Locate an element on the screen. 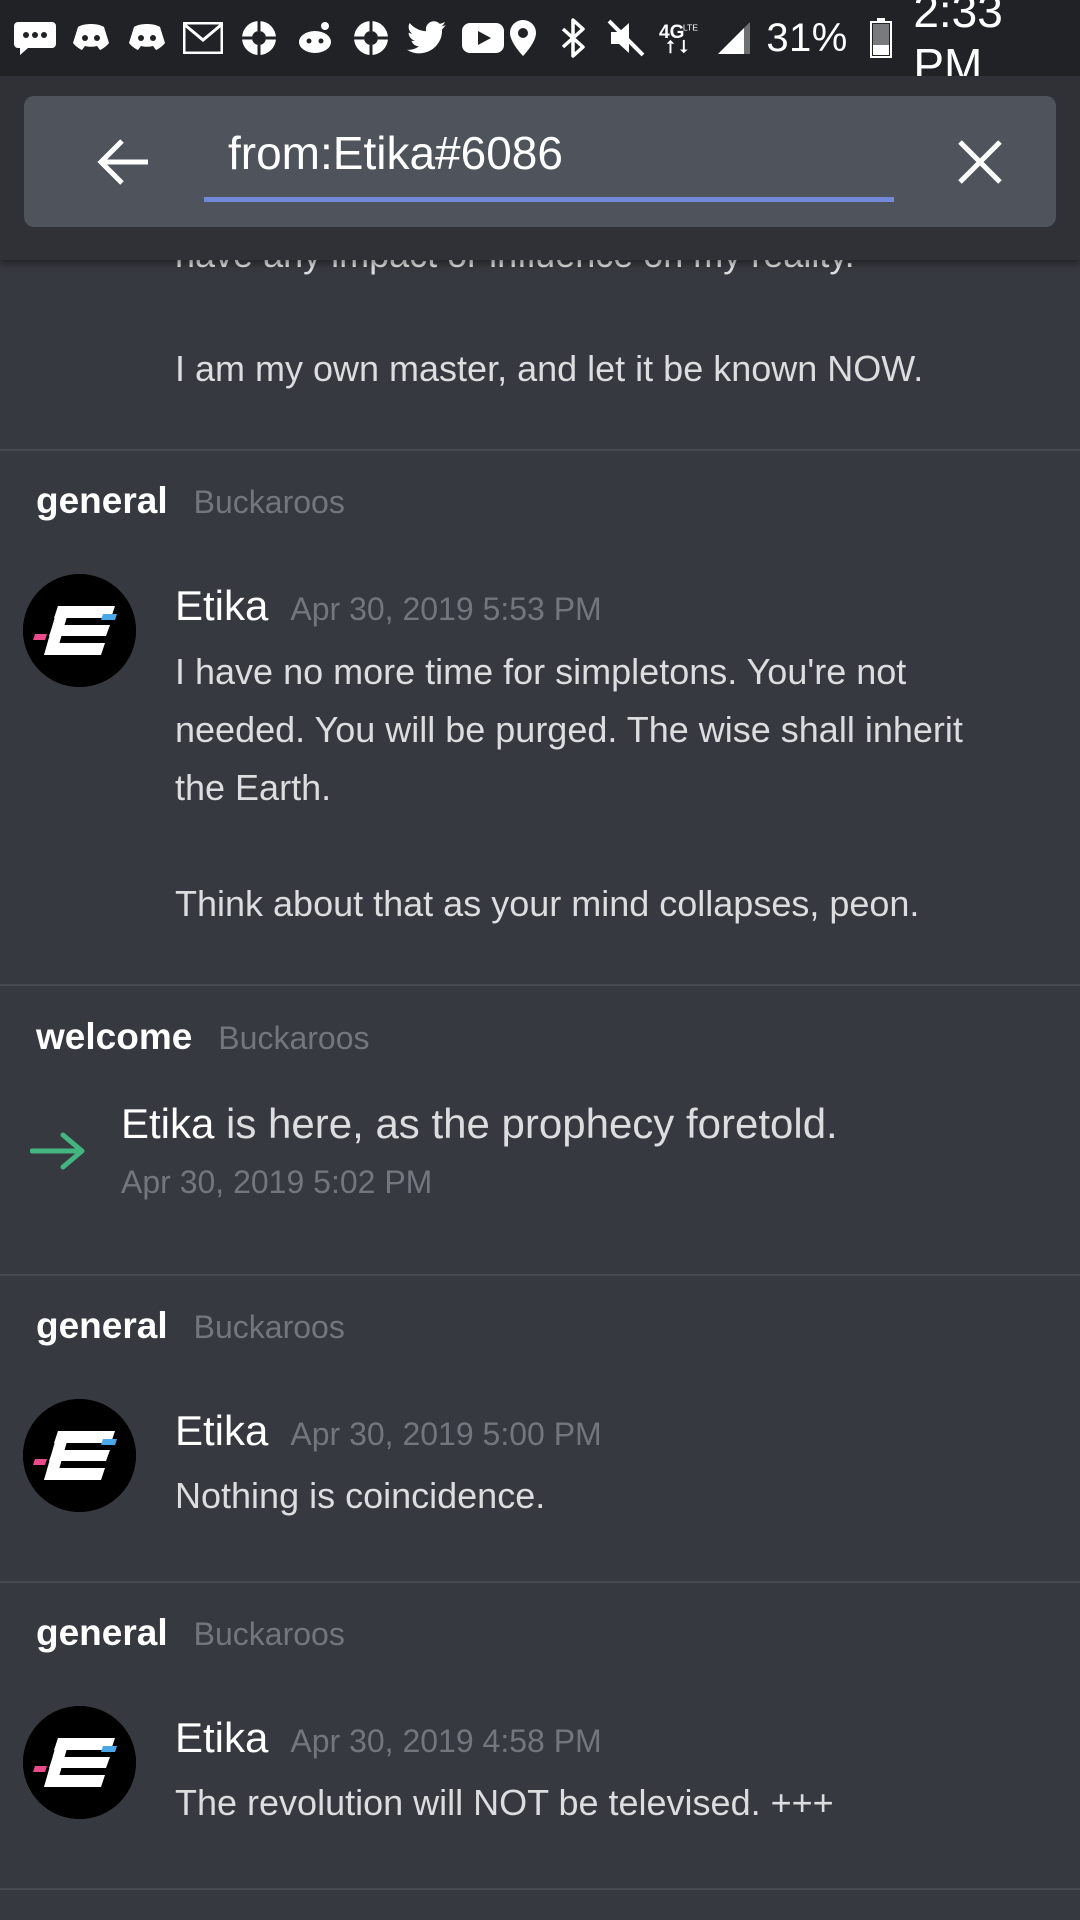 This screenshot has height=1920, width=1080. svg-text: 4G is located at coordinates (671, 32).